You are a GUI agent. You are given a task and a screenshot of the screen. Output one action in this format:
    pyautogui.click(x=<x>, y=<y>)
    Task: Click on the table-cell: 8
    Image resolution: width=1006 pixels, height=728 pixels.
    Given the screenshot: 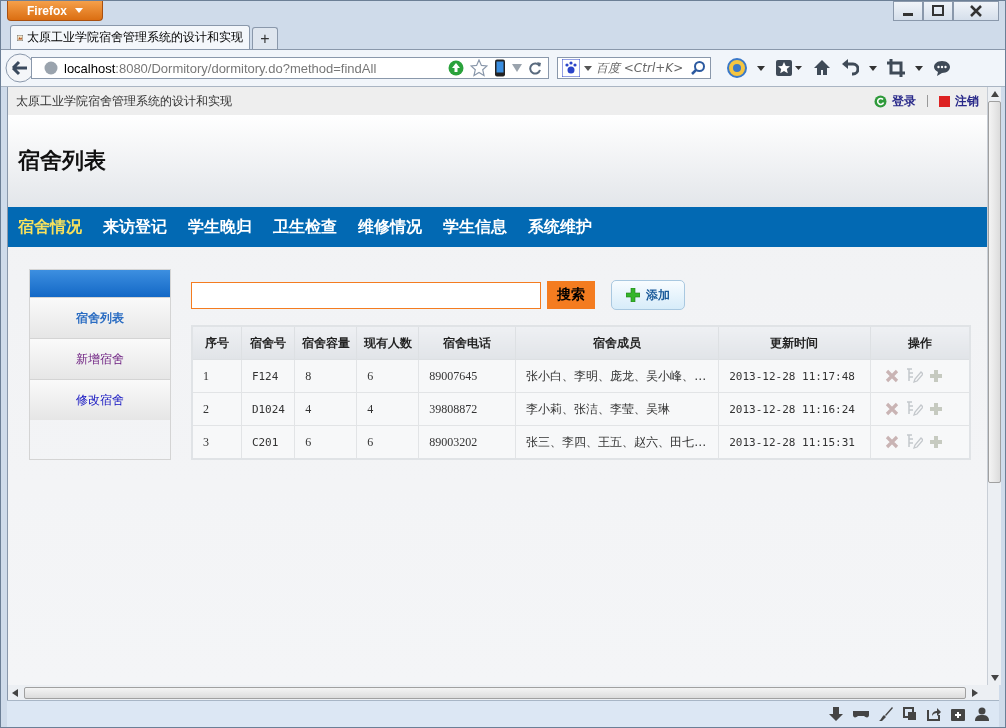 What is the action you would take?
    pyautogui.click(x=325, y=376)
    